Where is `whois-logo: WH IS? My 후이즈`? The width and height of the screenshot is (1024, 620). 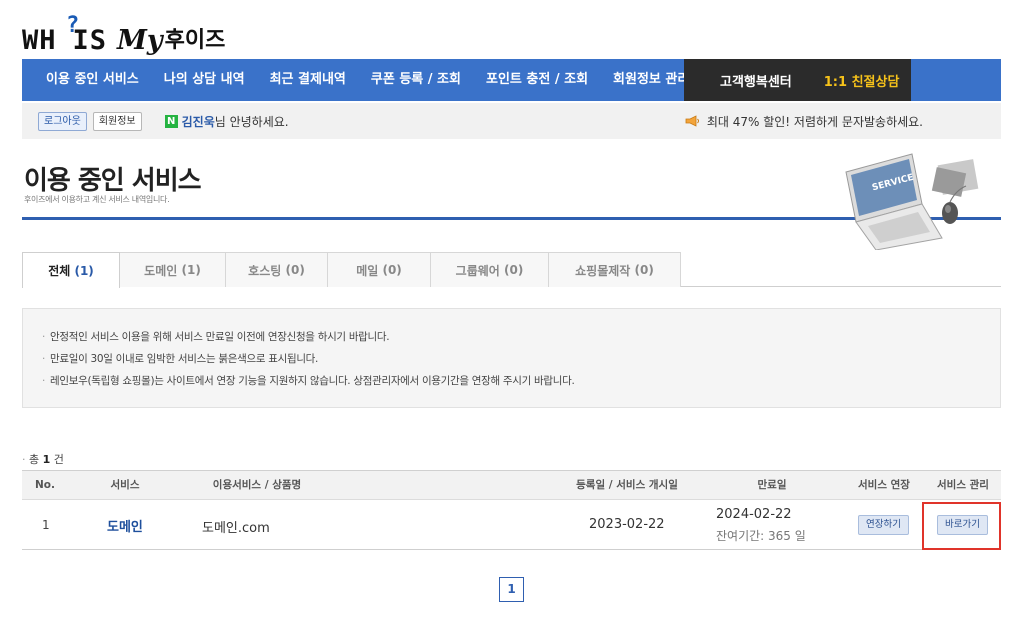 whois-logo: WH IS? My 후이즈 is located at coordinates (123, 33).